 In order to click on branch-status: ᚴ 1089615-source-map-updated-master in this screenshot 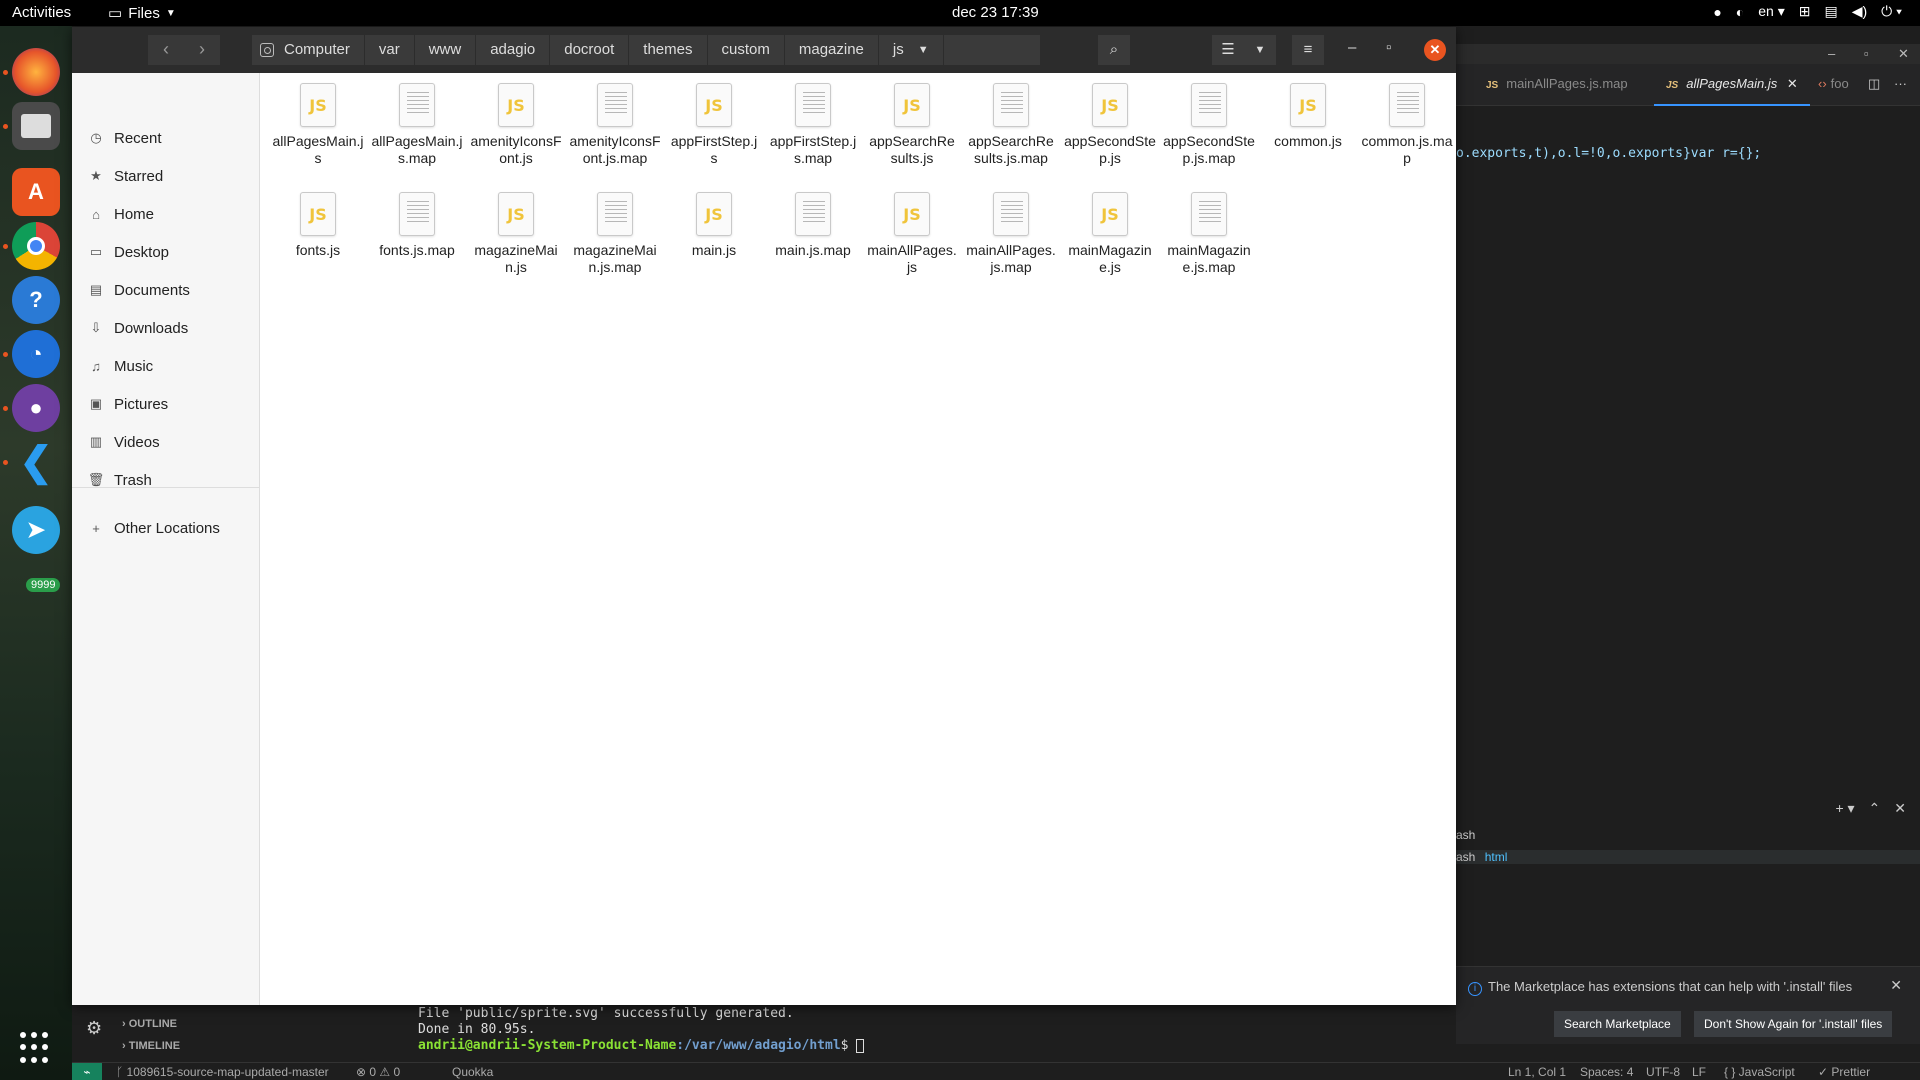, I will do `click(222, 1072)`.